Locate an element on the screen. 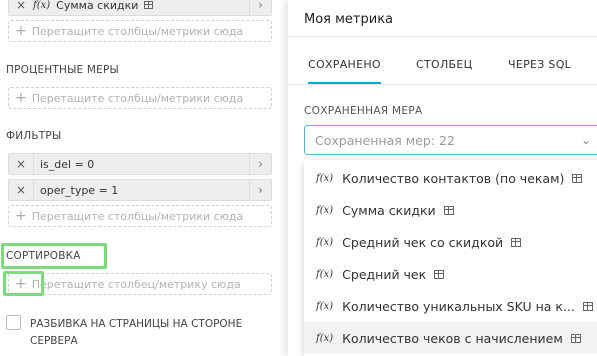  saved-metric-label: СОХРАНЕННАЯ МЕРА is located at coordinates (363, 111).